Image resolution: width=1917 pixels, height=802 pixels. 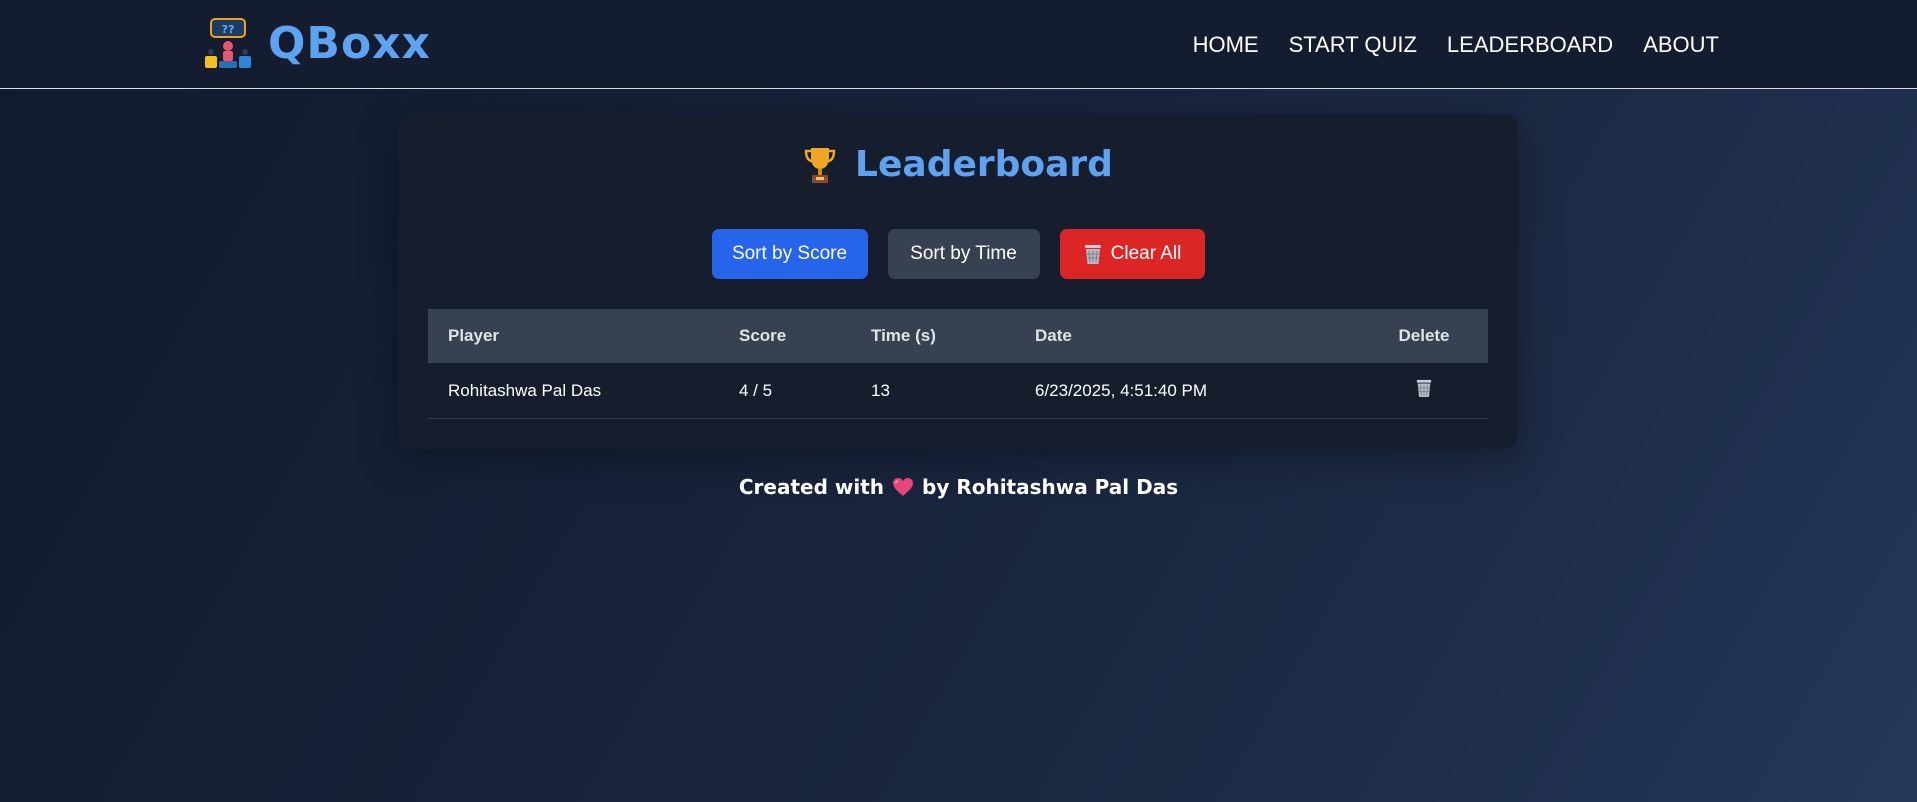 What do you see at coordinates (1226, 45) in the screenshot?
I see `nav-home: HOME` at bounding box center [1226, 45].